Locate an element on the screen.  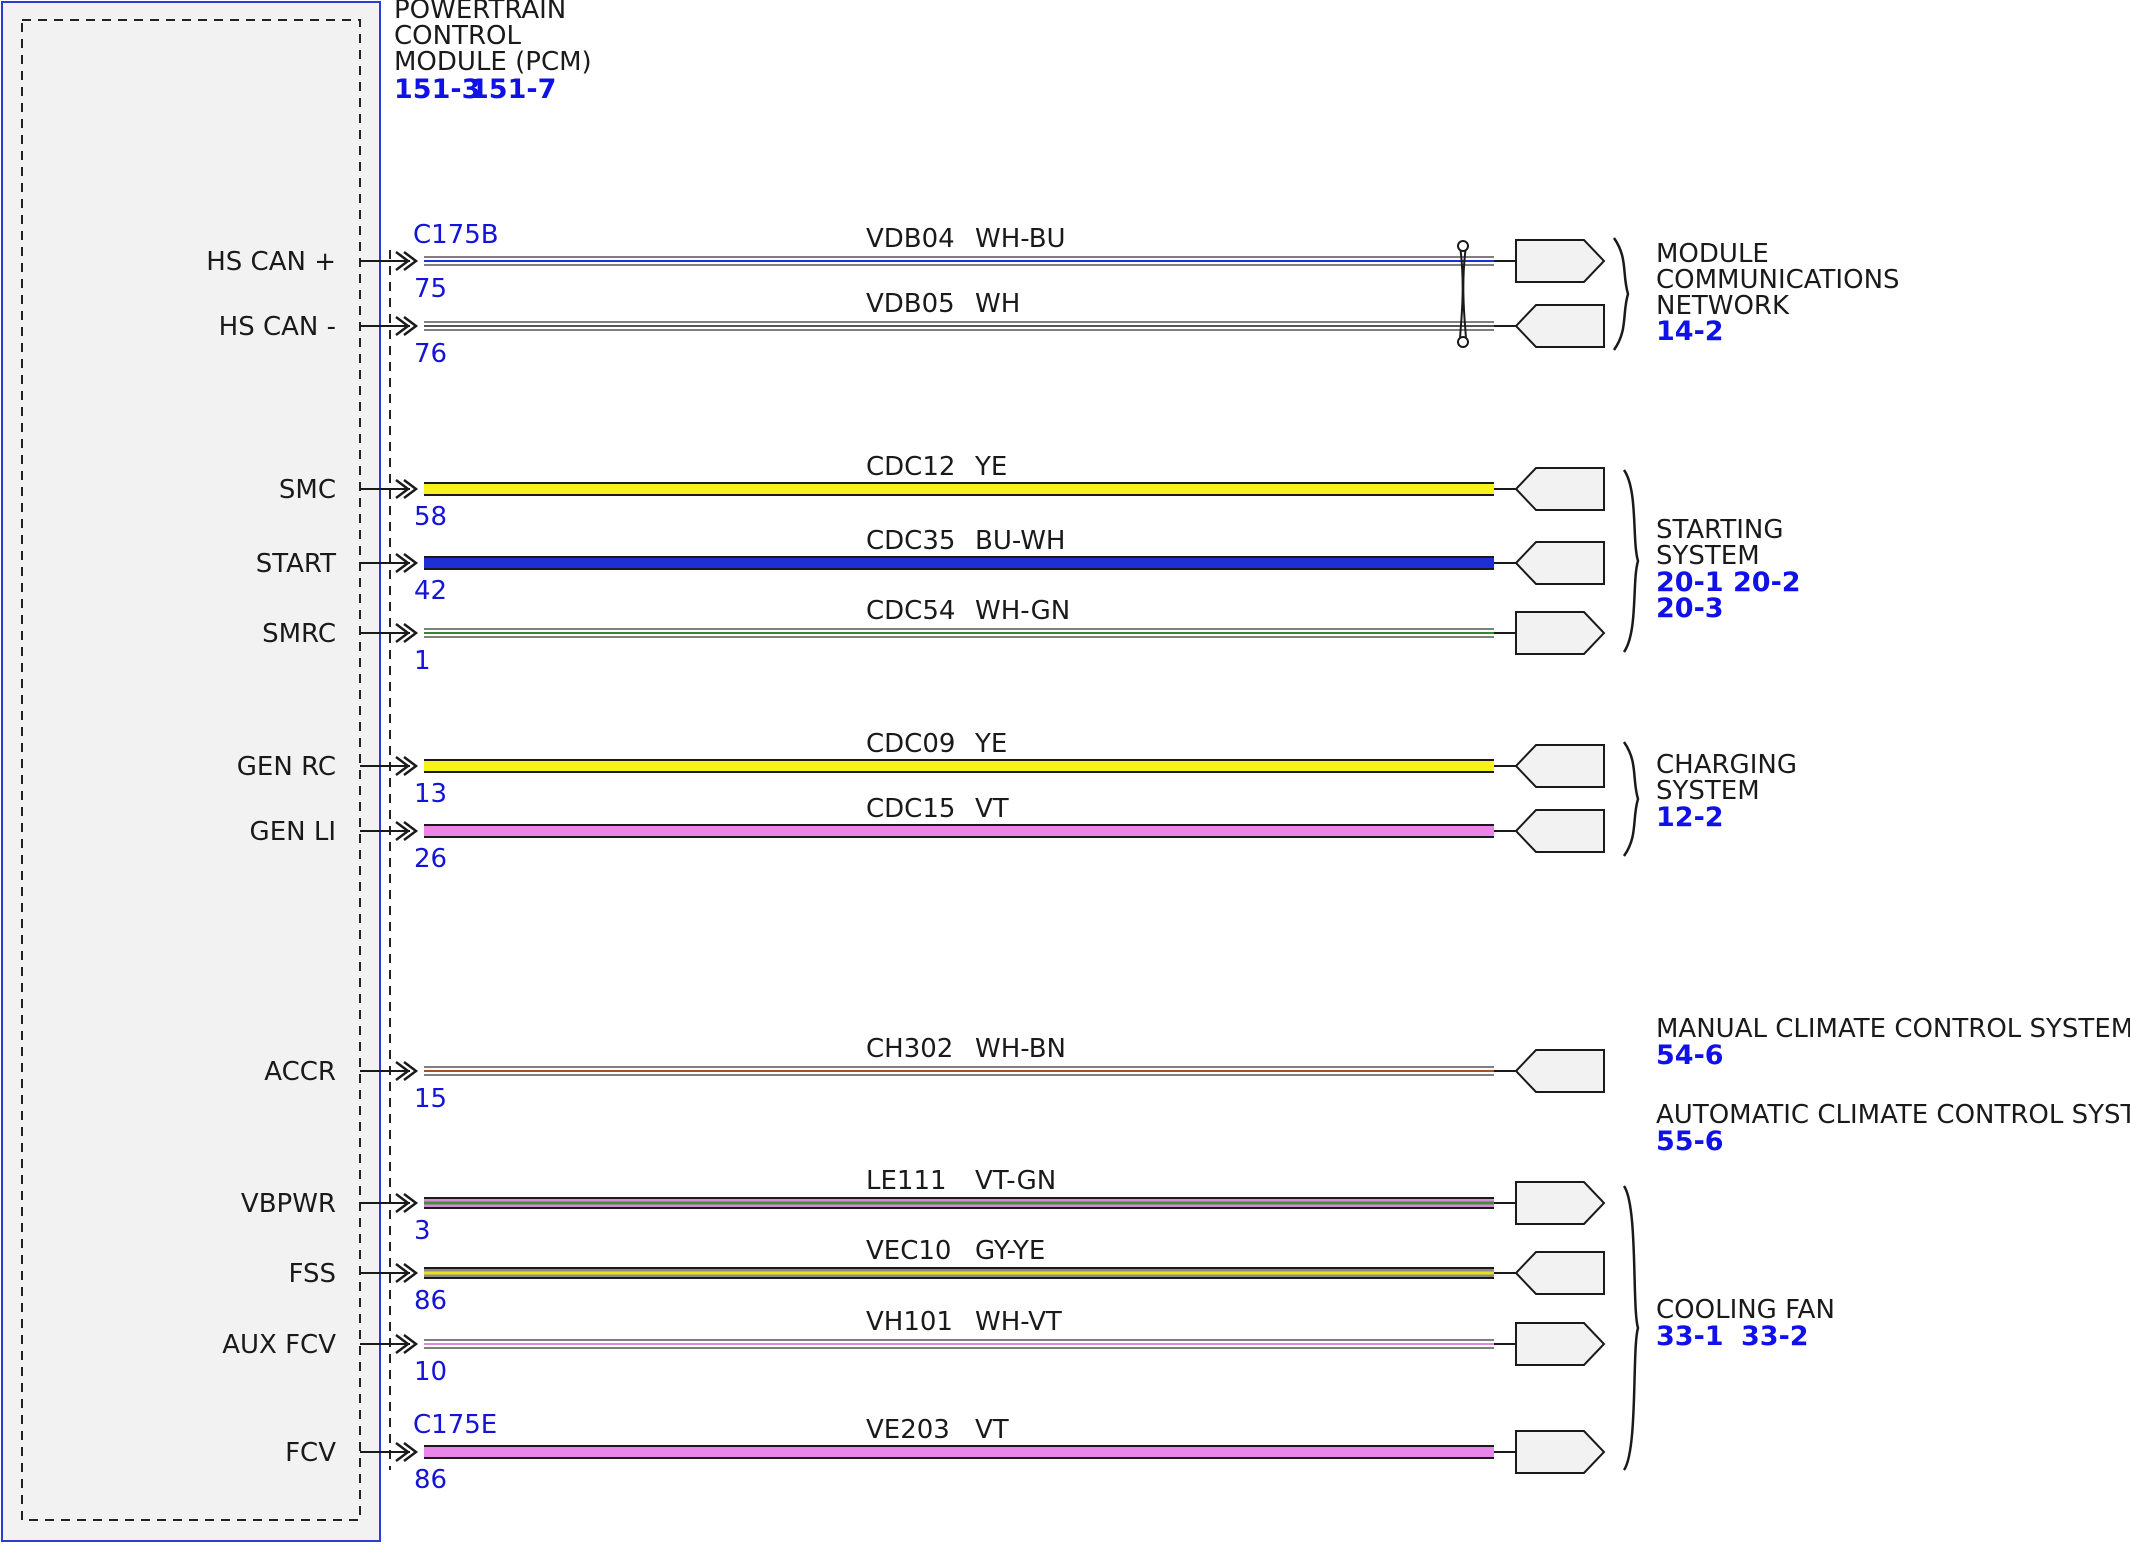
circuit-row-vec10: FSS VEC10 GY-YE 86 is located at coordinates (946, 1276).